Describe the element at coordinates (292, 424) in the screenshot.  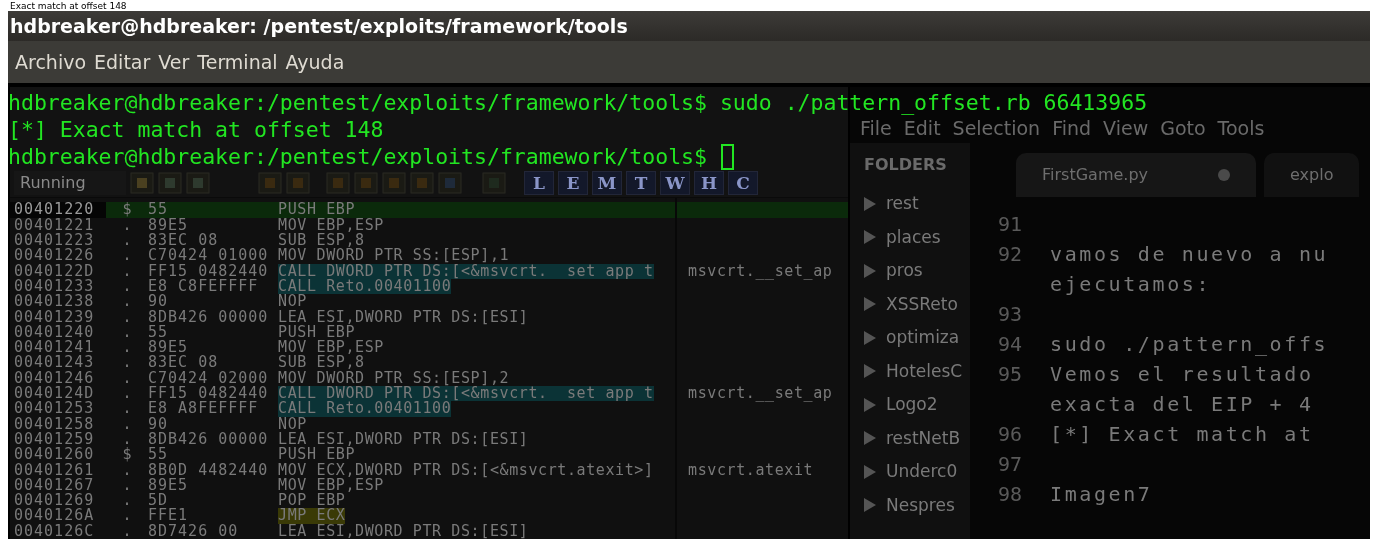
I see `instruction-cell: NOP` at that location.